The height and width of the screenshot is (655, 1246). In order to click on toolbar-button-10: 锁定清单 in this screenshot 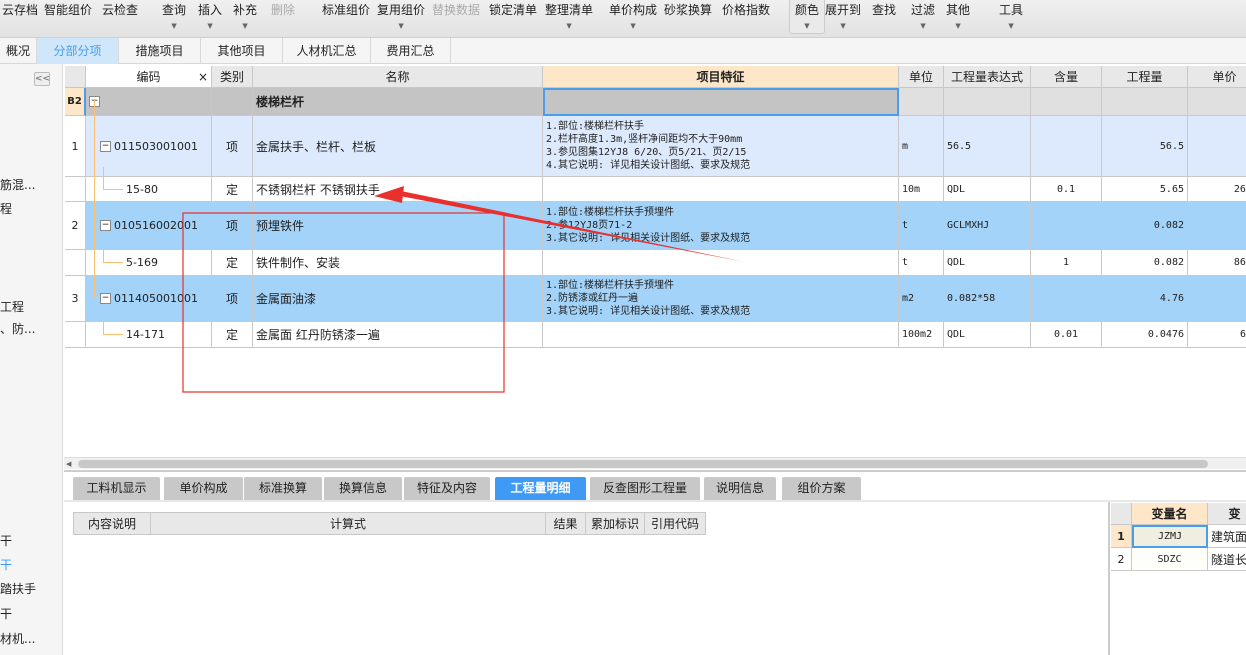, I will do `click(513, 17)`.